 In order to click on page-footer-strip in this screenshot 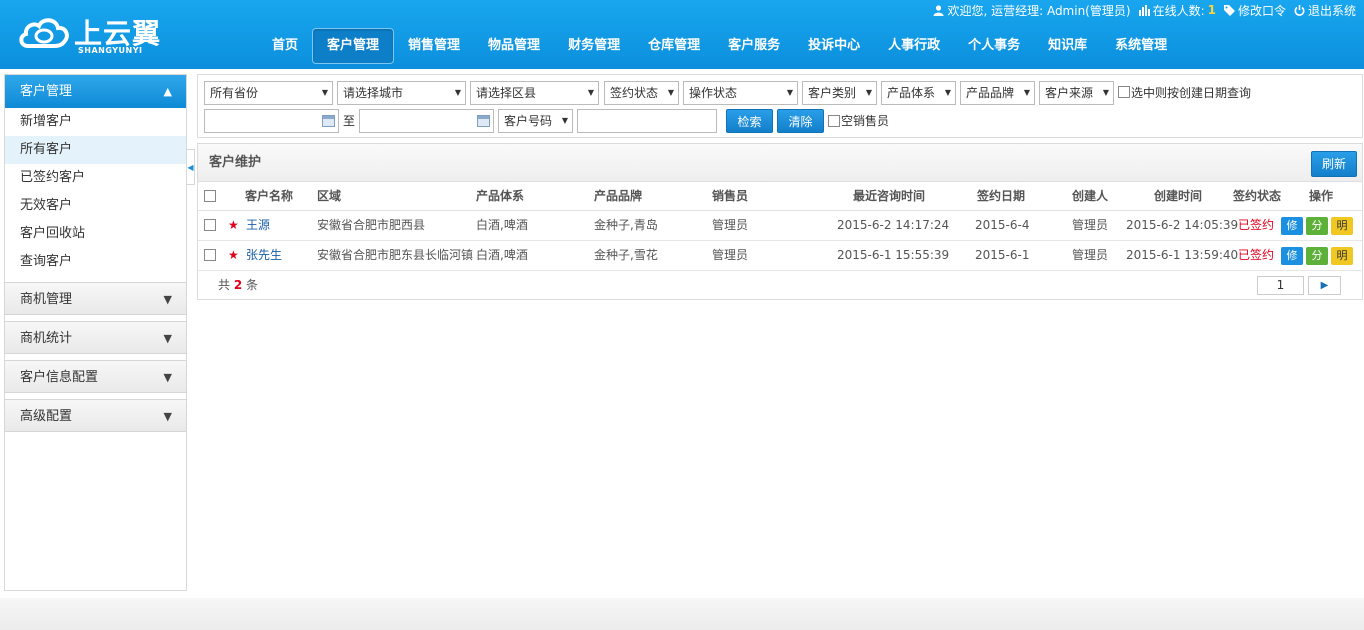, I will do `click(682, 614)`.